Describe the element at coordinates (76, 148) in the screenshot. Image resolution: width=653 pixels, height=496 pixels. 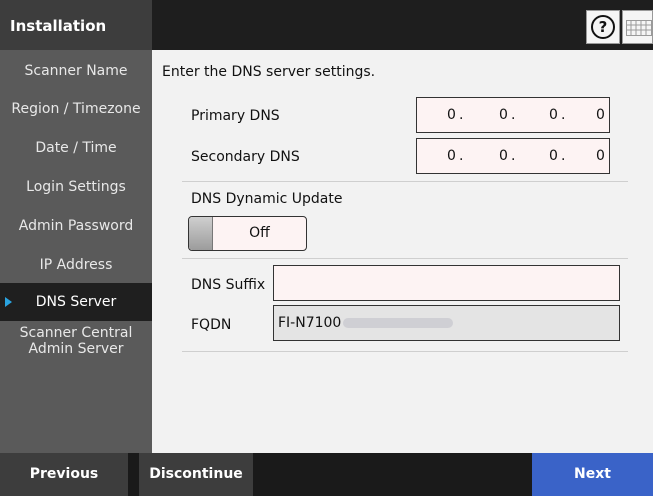
I see `sidebar-item-date-time: Date / Time` at that location.